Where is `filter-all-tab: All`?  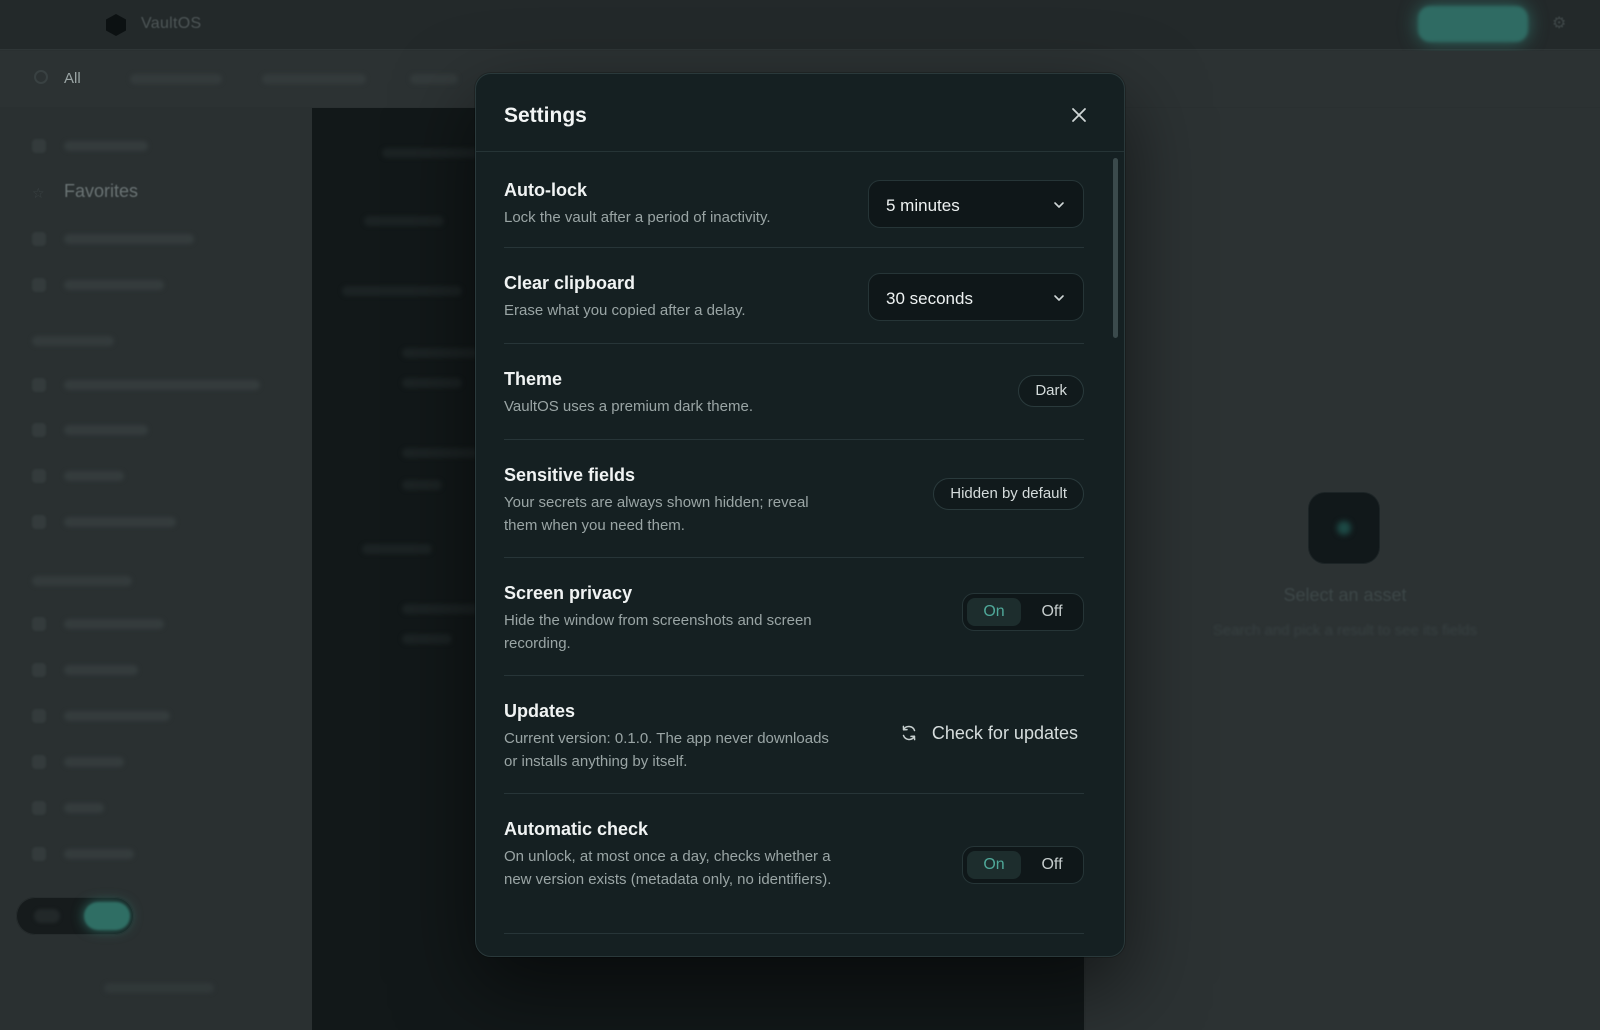 filter-all-tab: All is located at coordinates (72, 78).